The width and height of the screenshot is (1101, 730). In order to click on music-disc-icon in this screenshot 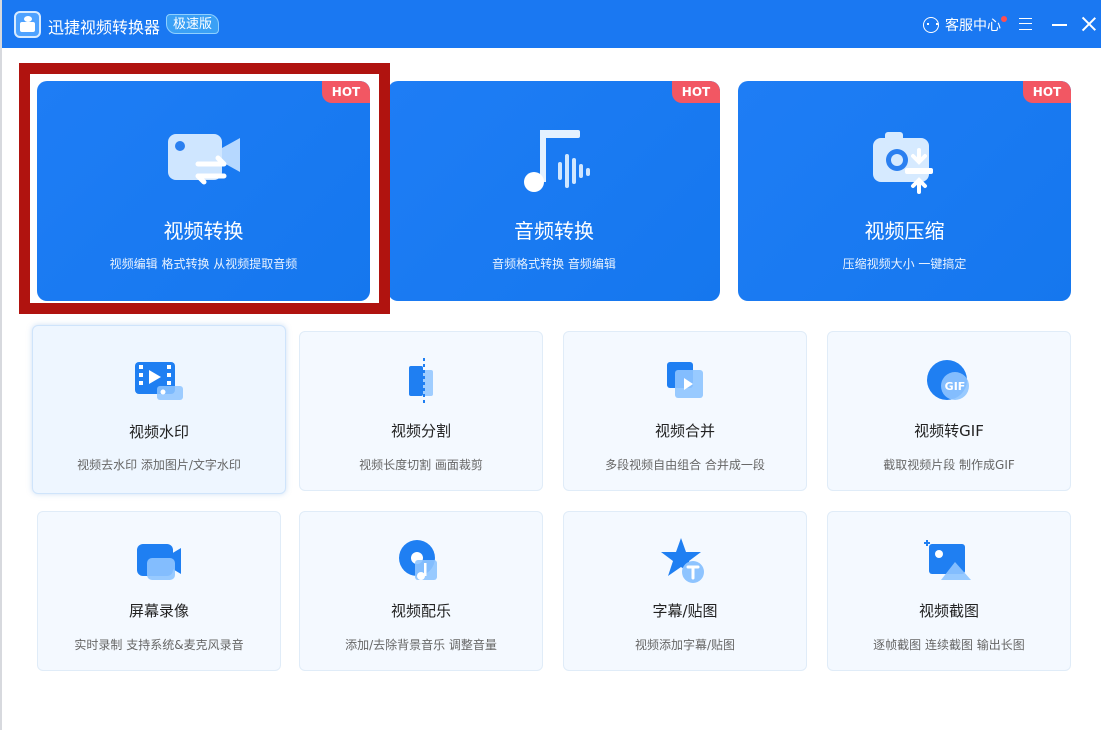, I will do `click(418, 560)`.